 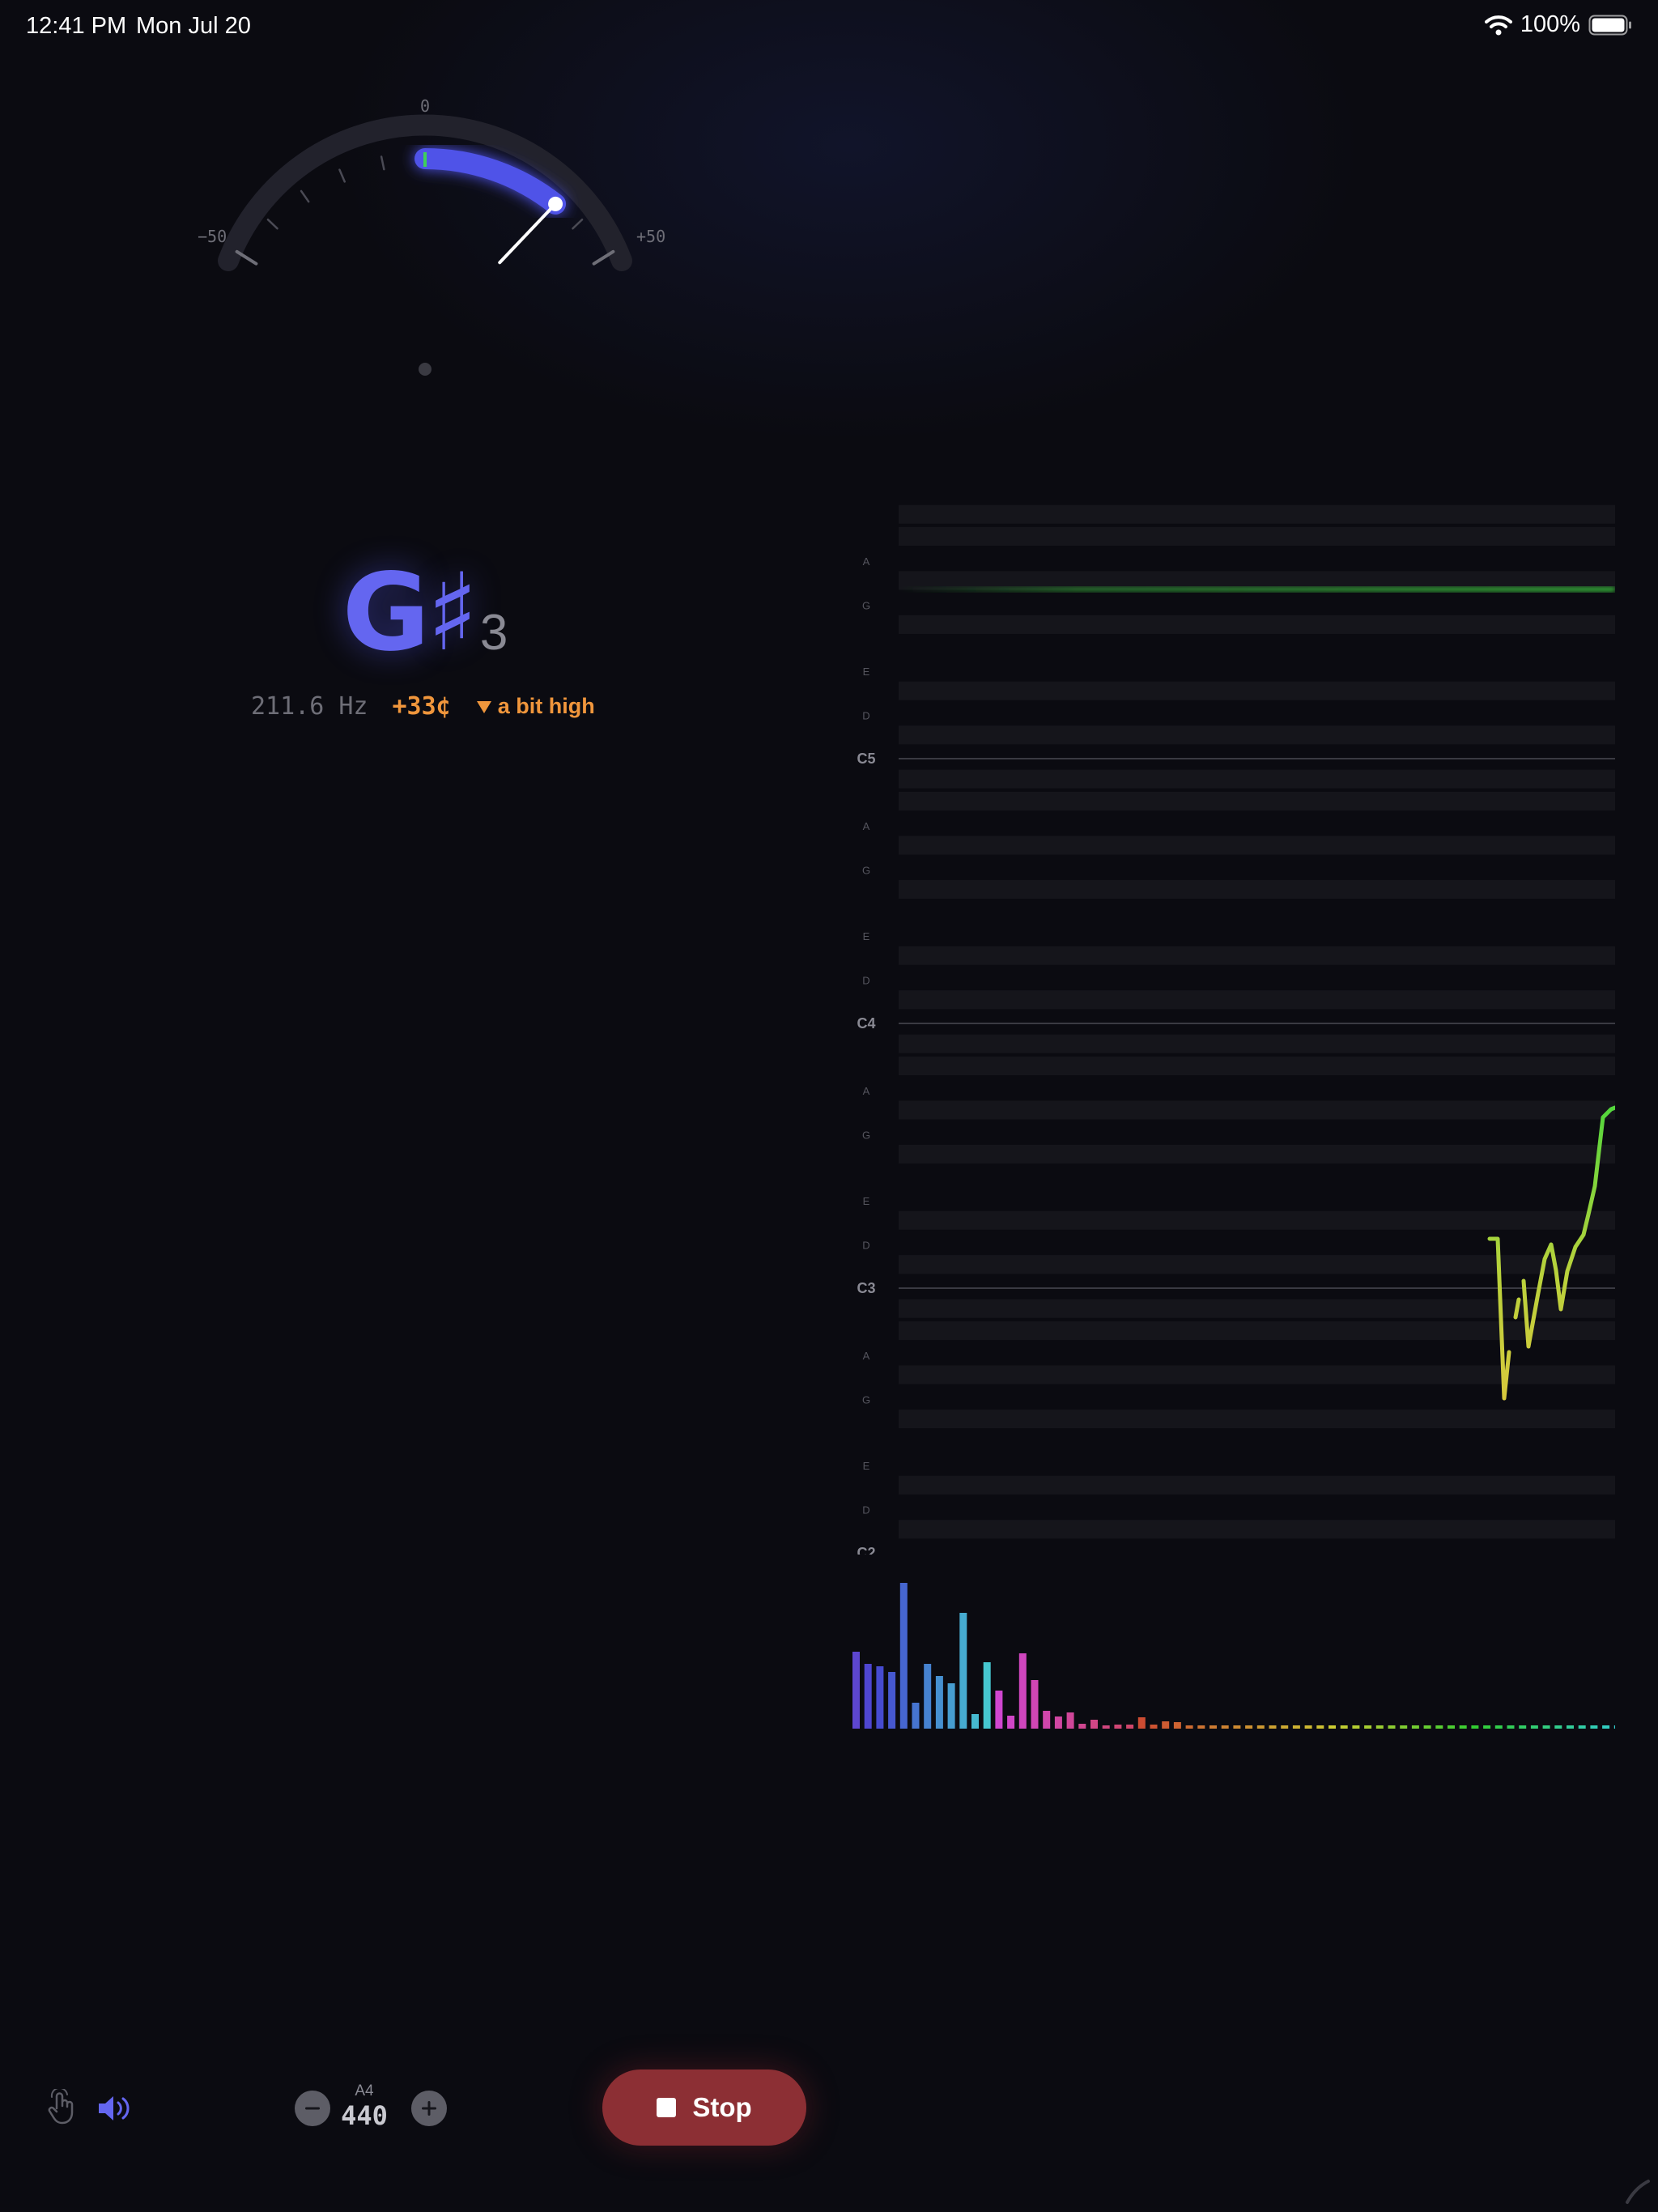 I want to click on stop-button: Stop, so click(x=704, y=2108).